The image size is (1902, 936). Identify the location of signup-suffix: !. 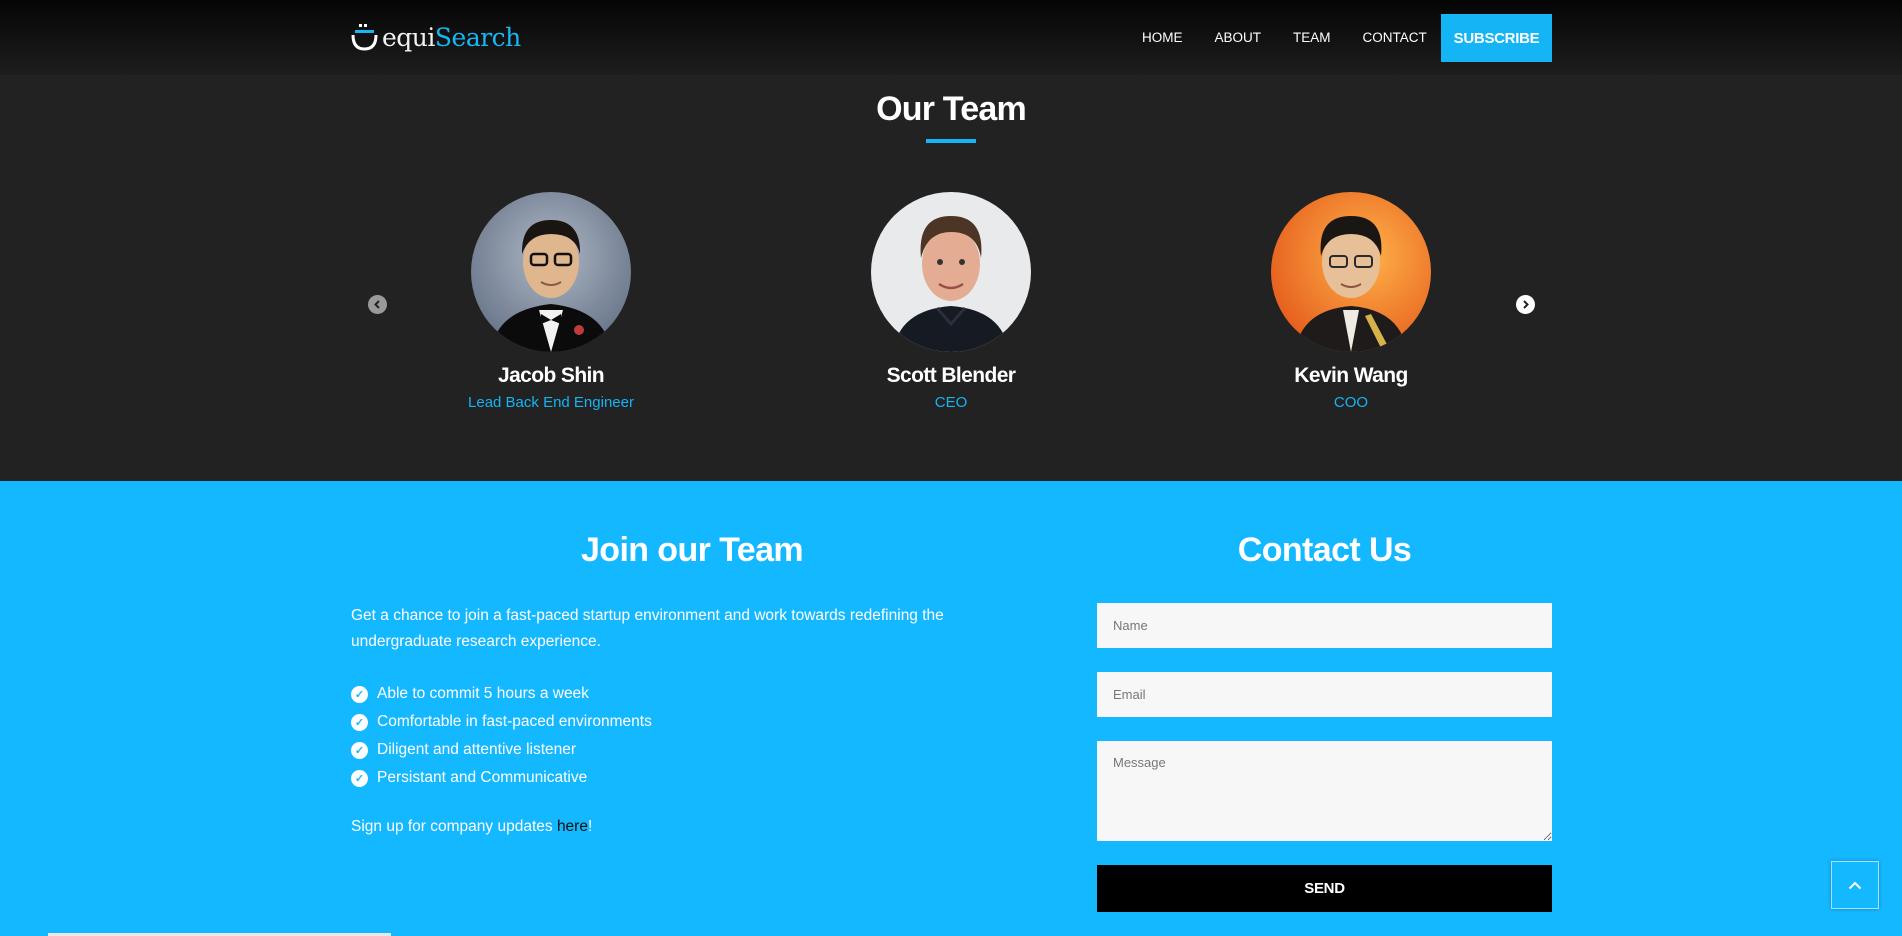
(590, 826).